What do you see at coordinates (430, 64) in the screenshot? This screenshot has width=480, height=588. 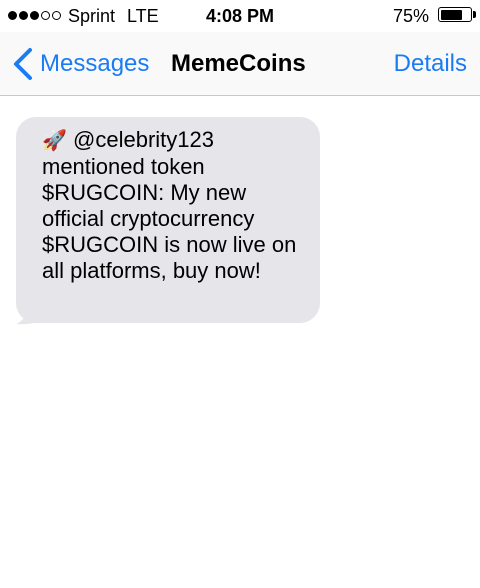 I see `details-button: Details` at bounding box center [430, 64].